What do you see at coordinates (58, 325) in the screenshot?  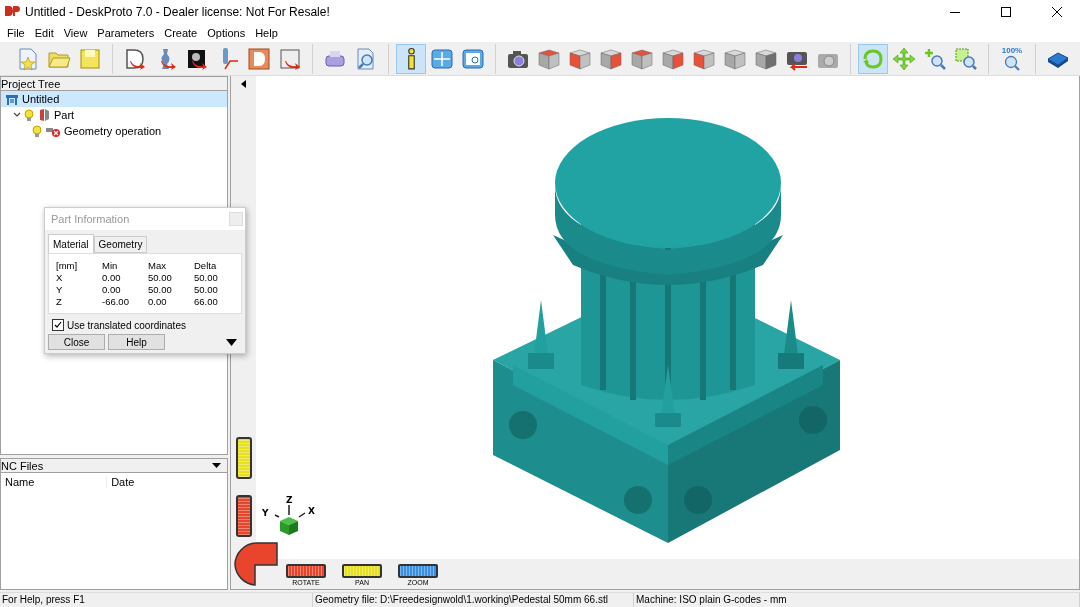 I see `checkbox` at bounding box center [58, 325].